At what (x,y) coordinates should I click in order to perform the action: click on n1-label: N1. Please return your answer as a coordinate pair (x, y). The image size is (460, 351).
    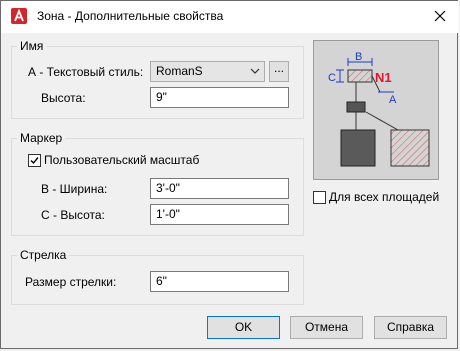
    Looking at the image, I should click on (383, 77).